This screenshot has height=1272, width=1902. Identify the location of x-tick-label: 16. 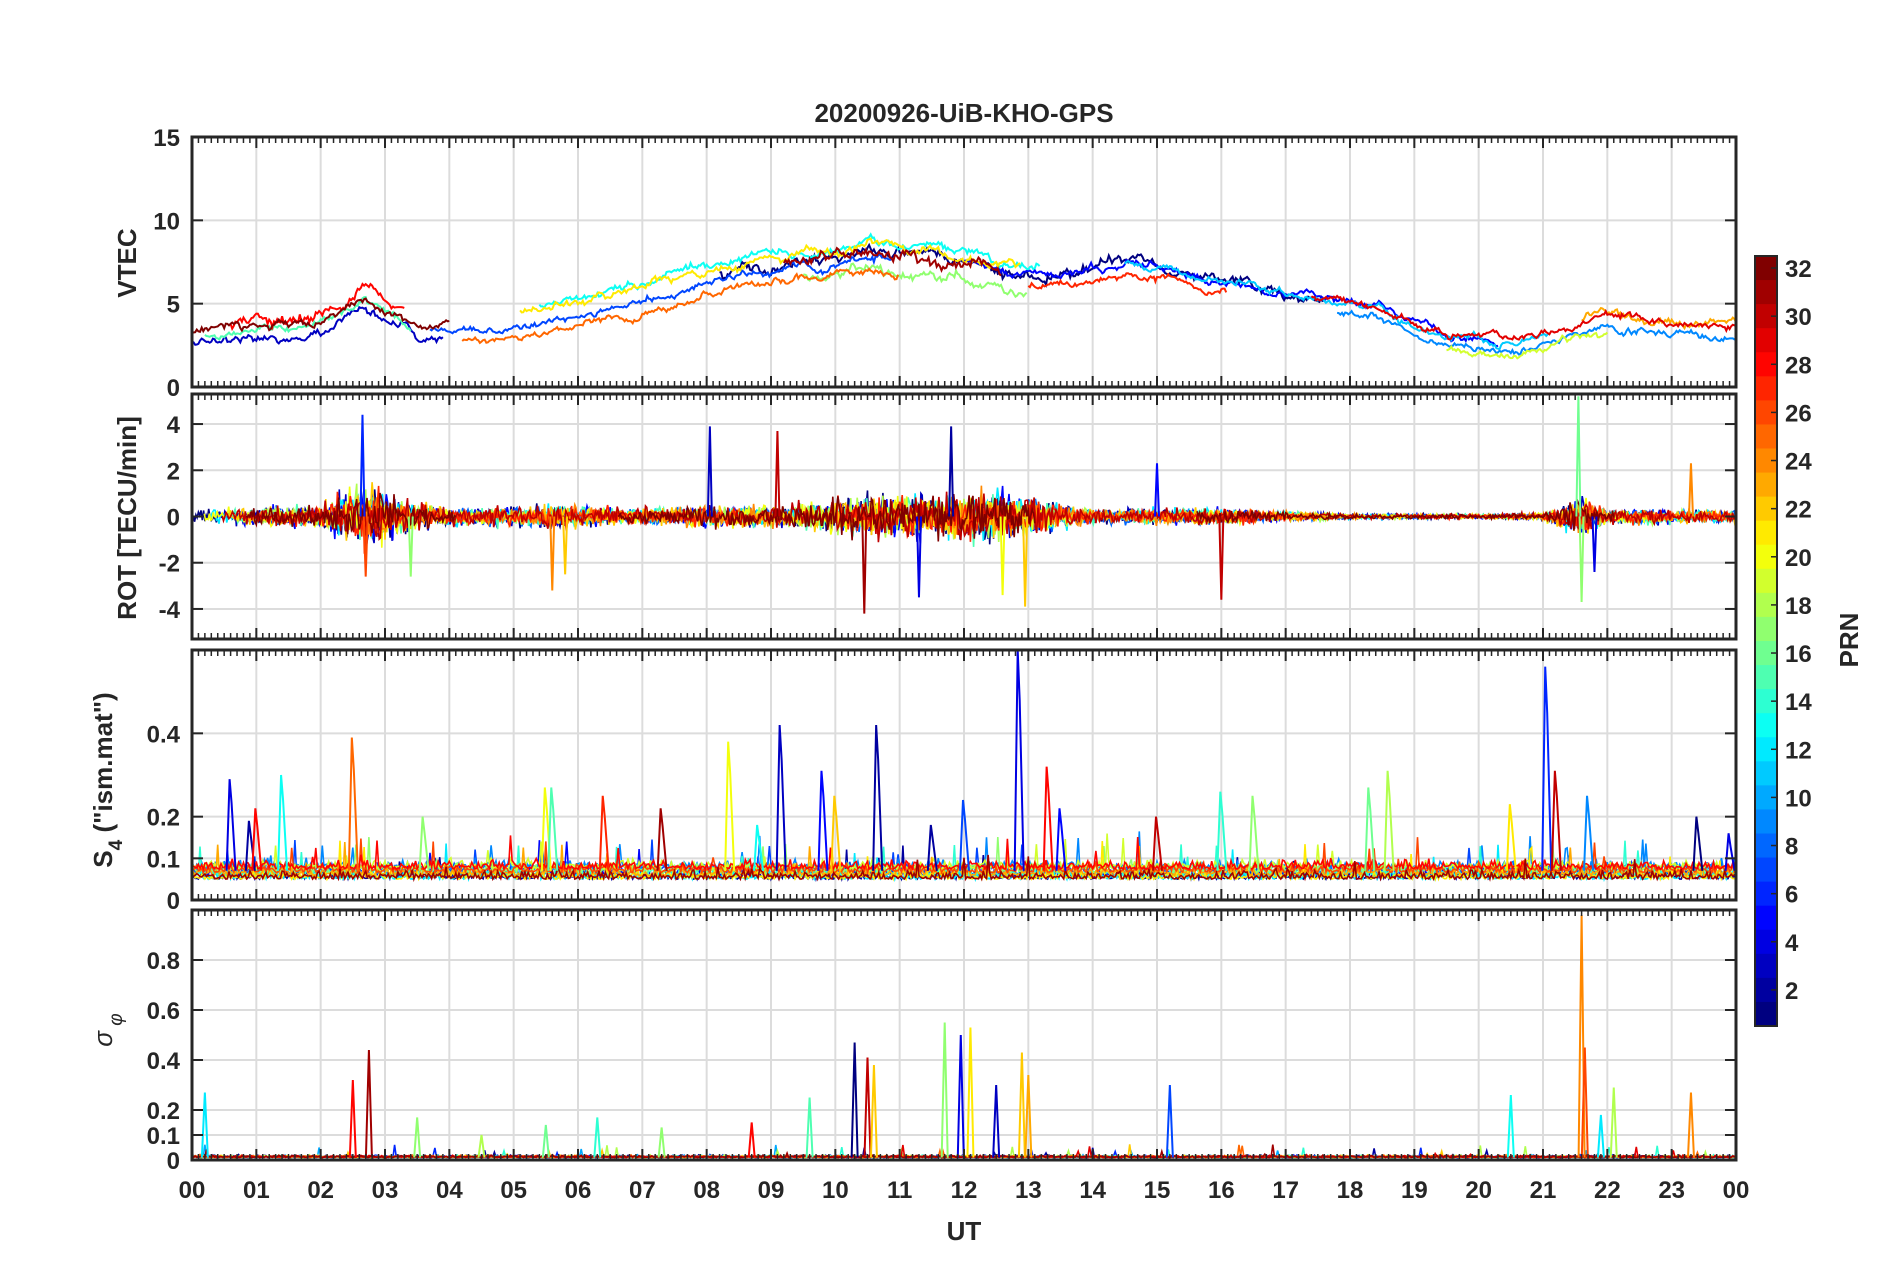
(1221, 1190).